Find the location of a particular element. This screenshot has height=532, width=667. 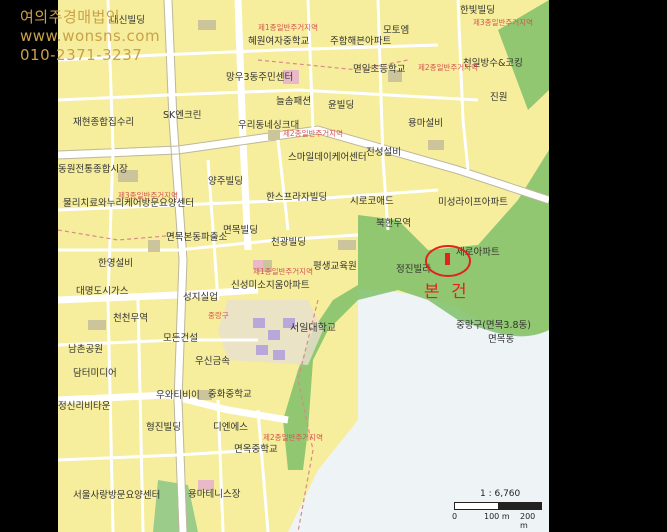

place-label: 중화중학교 is located at coordinates (230, 394).